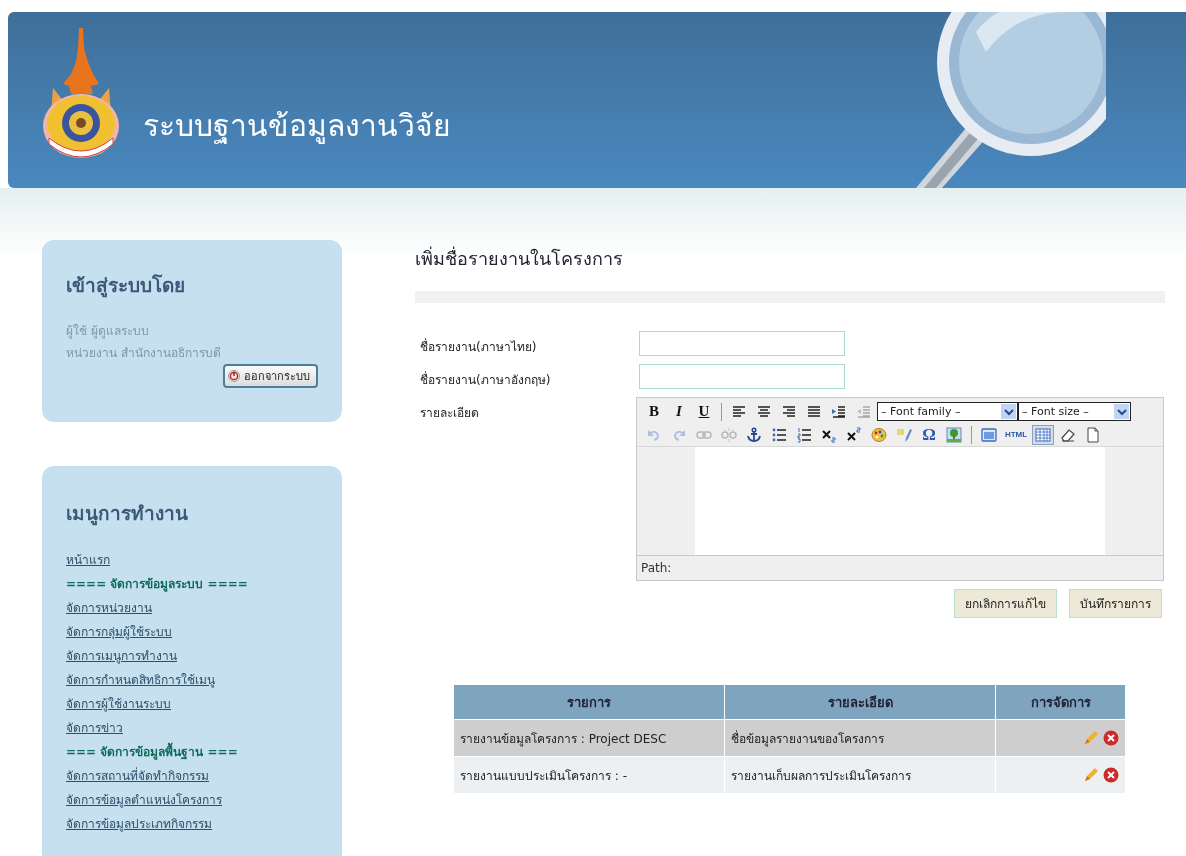  Describe the element at coordinates (656, 568) in the screenshot. I see `path-label: Path:` at that location.